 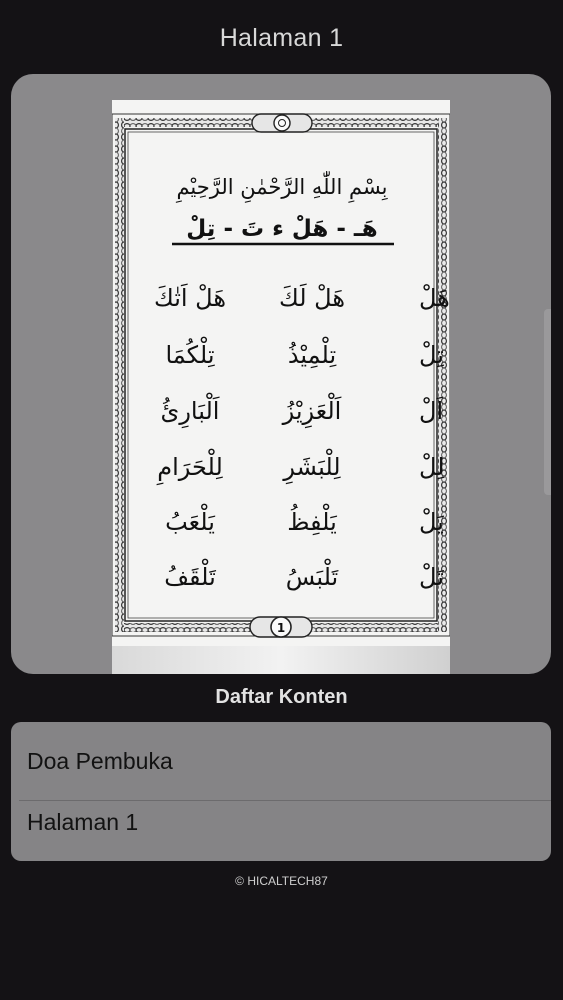 I want to click on list-item: Doa Pembuka, so click(x=281, y=761).